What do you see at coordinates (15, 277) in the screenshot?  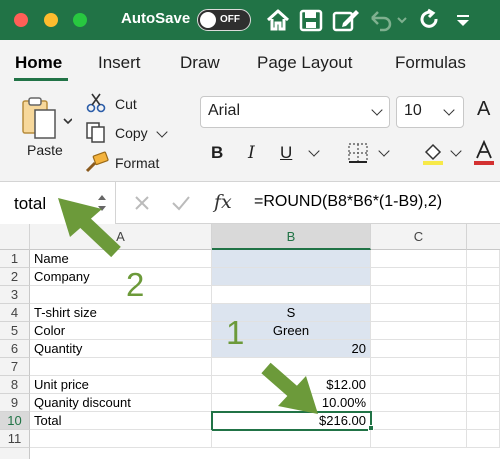 I see `row-header: 2` at bounding box center [15, 277].